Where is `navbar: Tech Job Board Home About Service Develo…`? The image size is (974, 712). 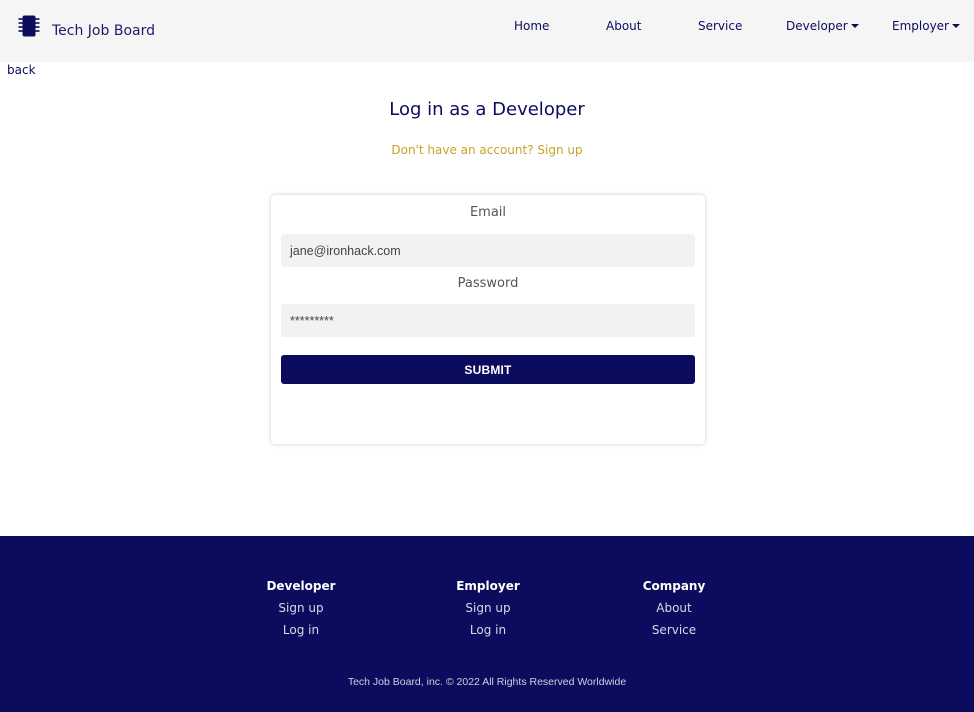 navbar: Tech Job Board Home About Service Develo… is located at coordinates (487, 31).